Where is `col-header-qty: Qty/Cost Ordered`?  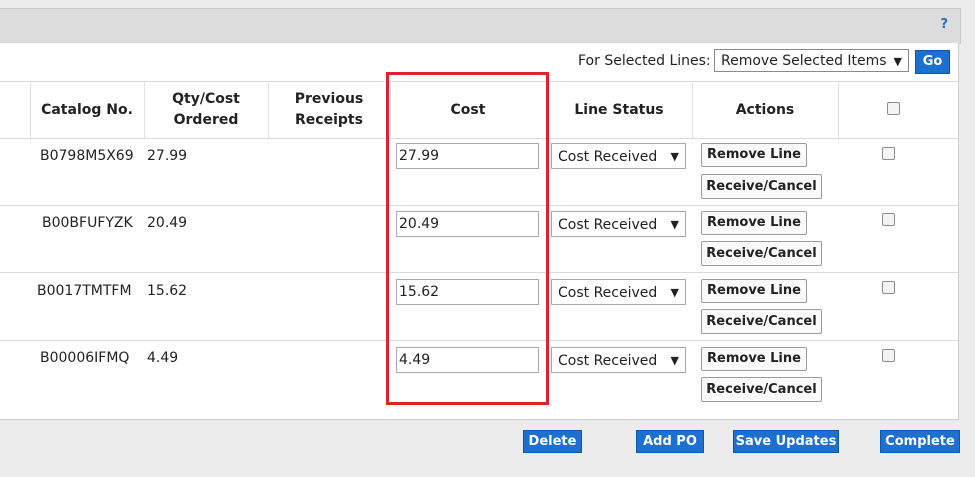
col-header-qty: Qty/Cost Ordered is located at coordinates (206, 110).